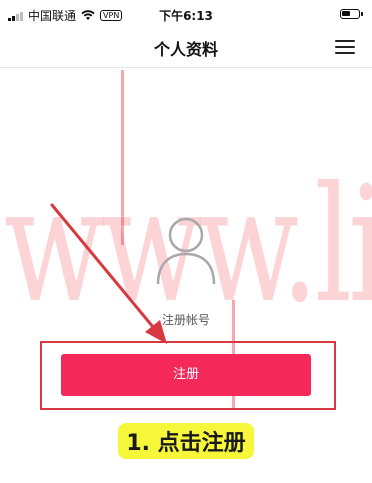 The width and height of the screenshot is (372, 483). I want to click on hamburger-menu-icon, so click(345, 47).